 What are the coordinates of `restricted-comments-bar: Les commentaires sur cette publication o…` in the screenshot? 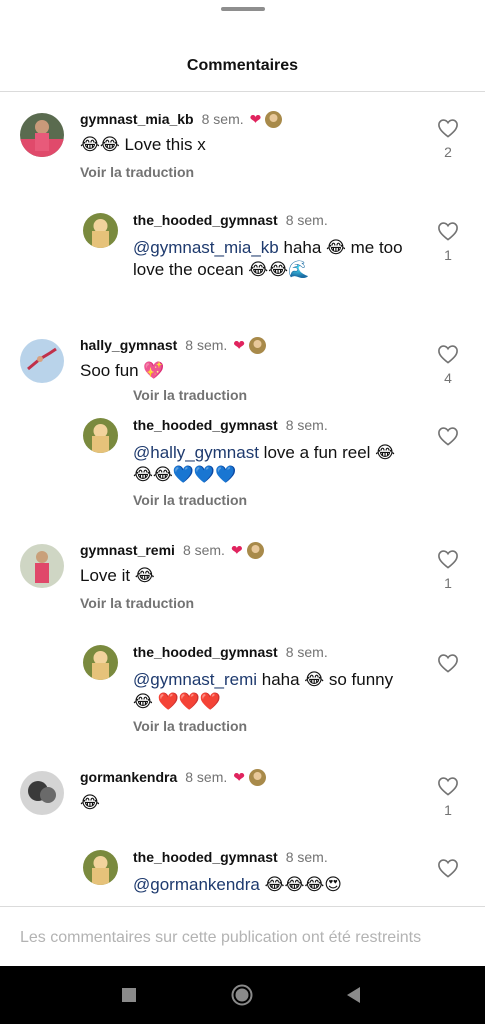 It's located at (242, 936).